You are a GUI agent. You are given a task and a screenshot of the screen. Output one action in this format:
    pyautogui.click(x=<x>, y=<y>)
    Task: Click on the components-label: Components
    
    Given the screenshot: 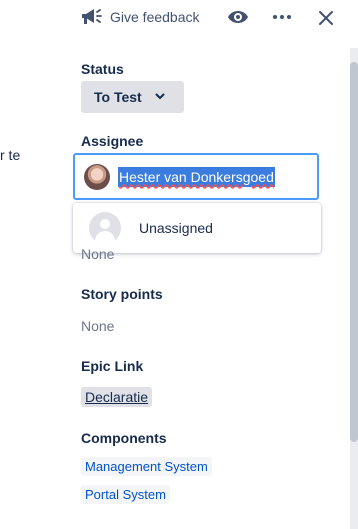 What is the action you would take?
    pyautogui.click(x=124, y=438)
    